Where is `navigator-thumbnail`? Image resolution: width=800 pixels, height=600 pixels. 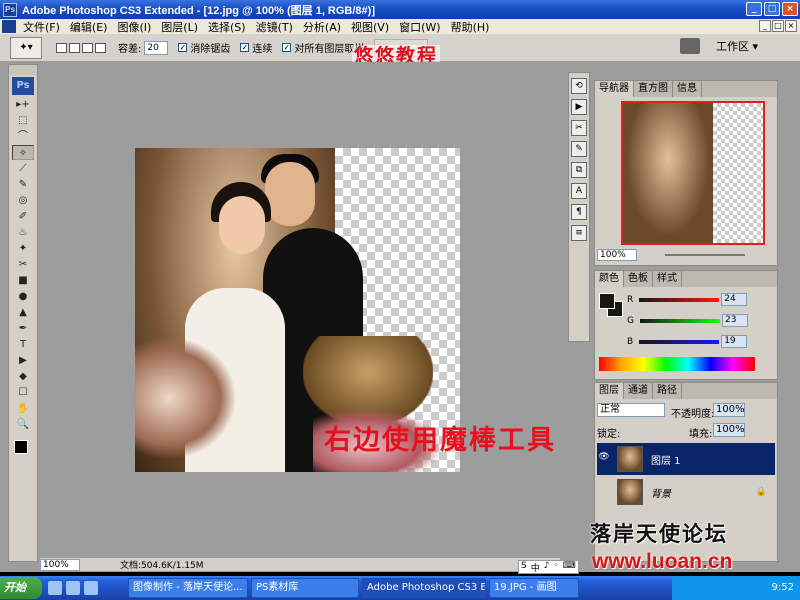
navigator-thumbnail is located at coordinates (693, 173).